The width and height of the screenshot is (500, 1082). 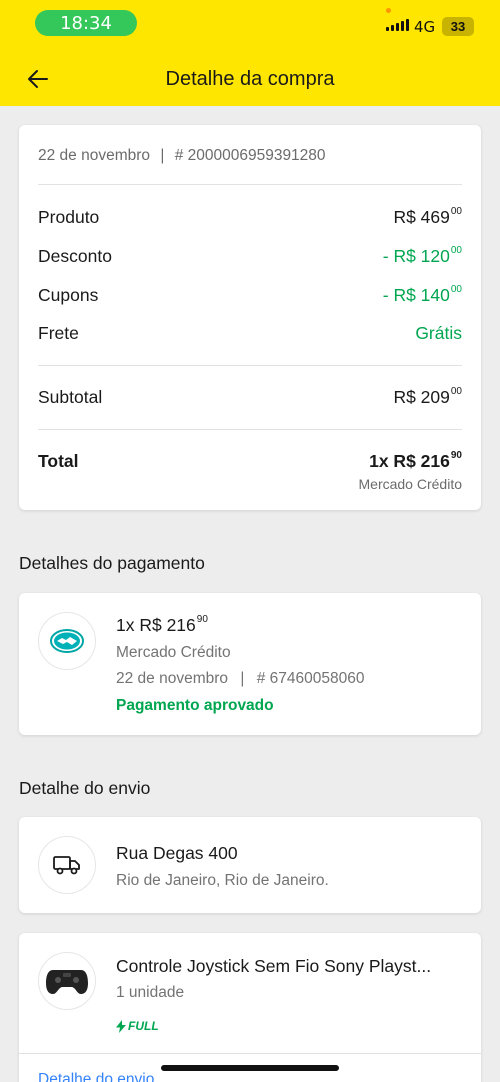 I want to click on shipping-section-title: Detalhe do envio, so click(x=85, y=788).